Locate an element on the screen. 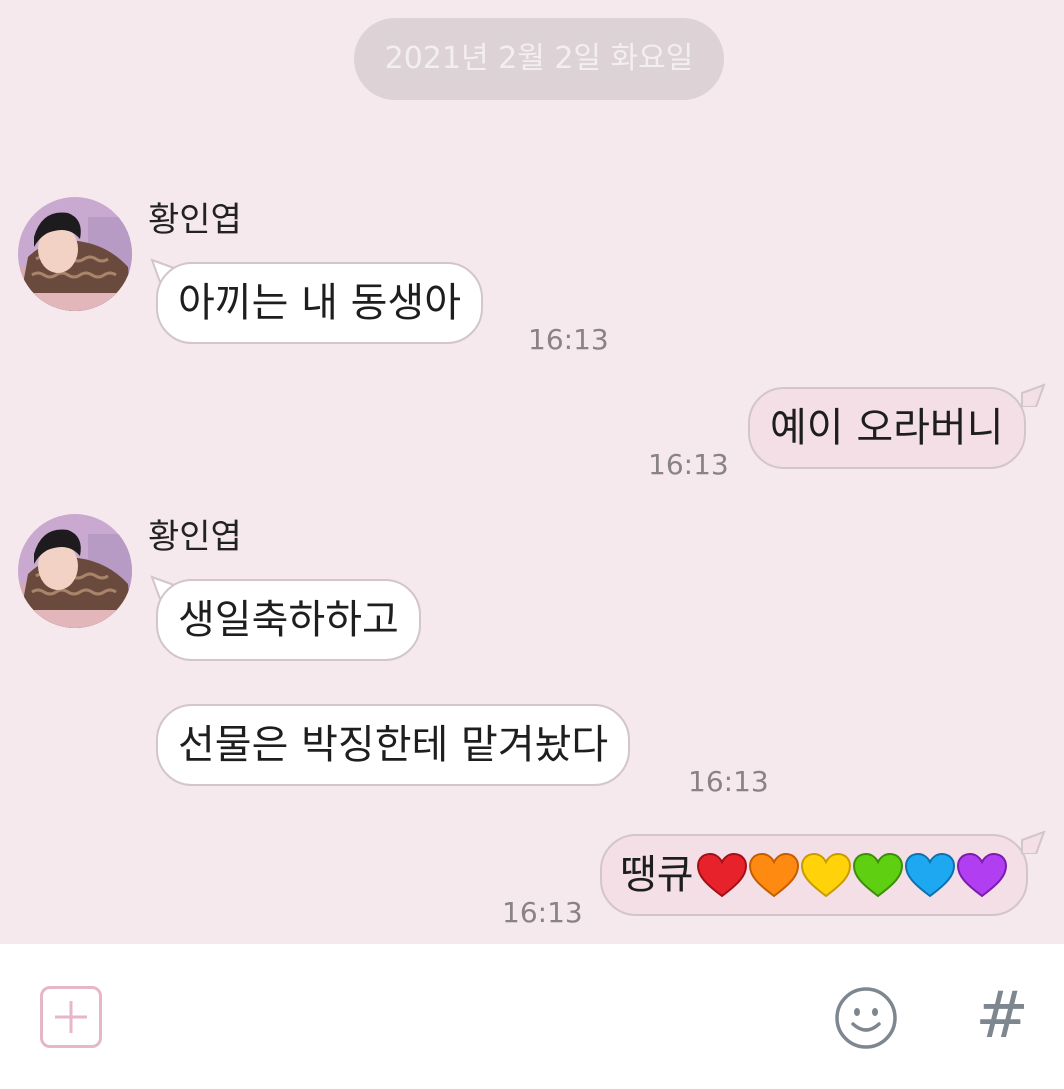 Image resolution: width=1064 pixels, height=1089 pixels. outgoing-message-bubble: 땡큐 is located at coordinates (814, 875).